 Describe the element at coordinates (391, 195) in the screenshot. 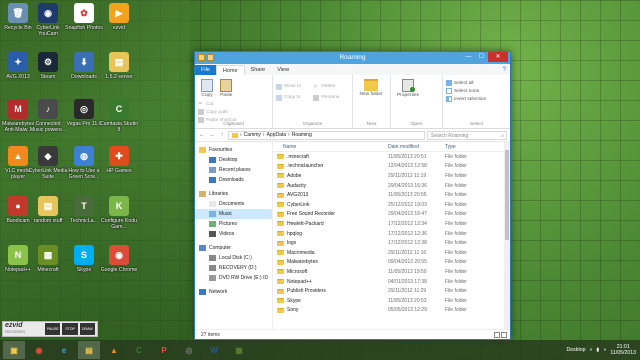

I see `table-row: AVG2013 11/05/2013 20:55 File folder` at that location.